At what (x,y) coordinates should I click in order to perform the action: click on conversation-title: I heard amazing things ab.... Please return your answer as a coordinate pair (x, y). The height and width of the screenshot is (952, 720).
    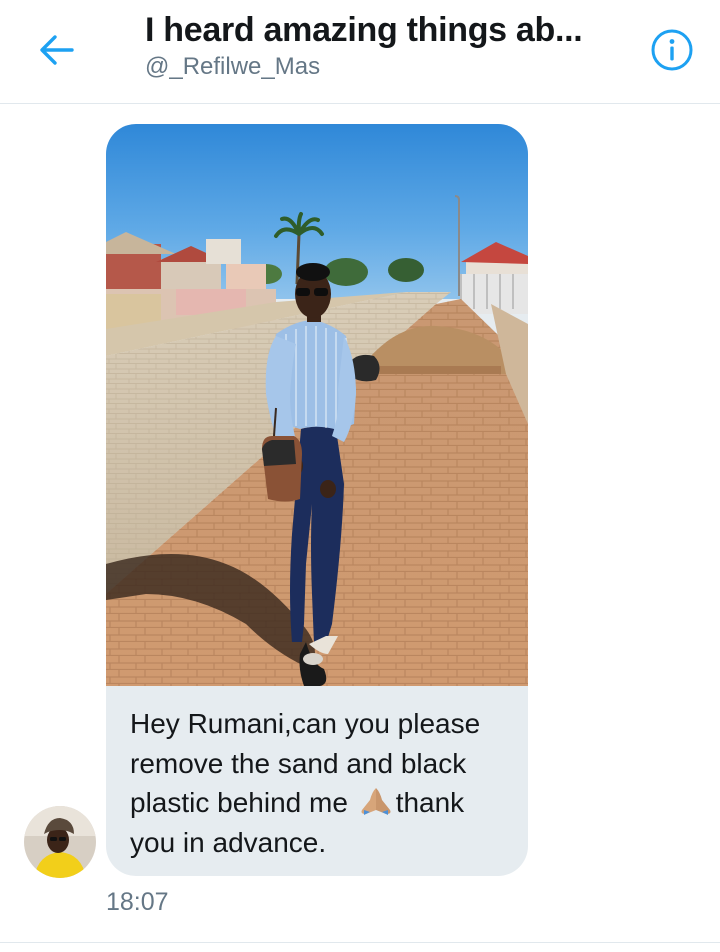
    Looking at the image, I should click on (364, 30).